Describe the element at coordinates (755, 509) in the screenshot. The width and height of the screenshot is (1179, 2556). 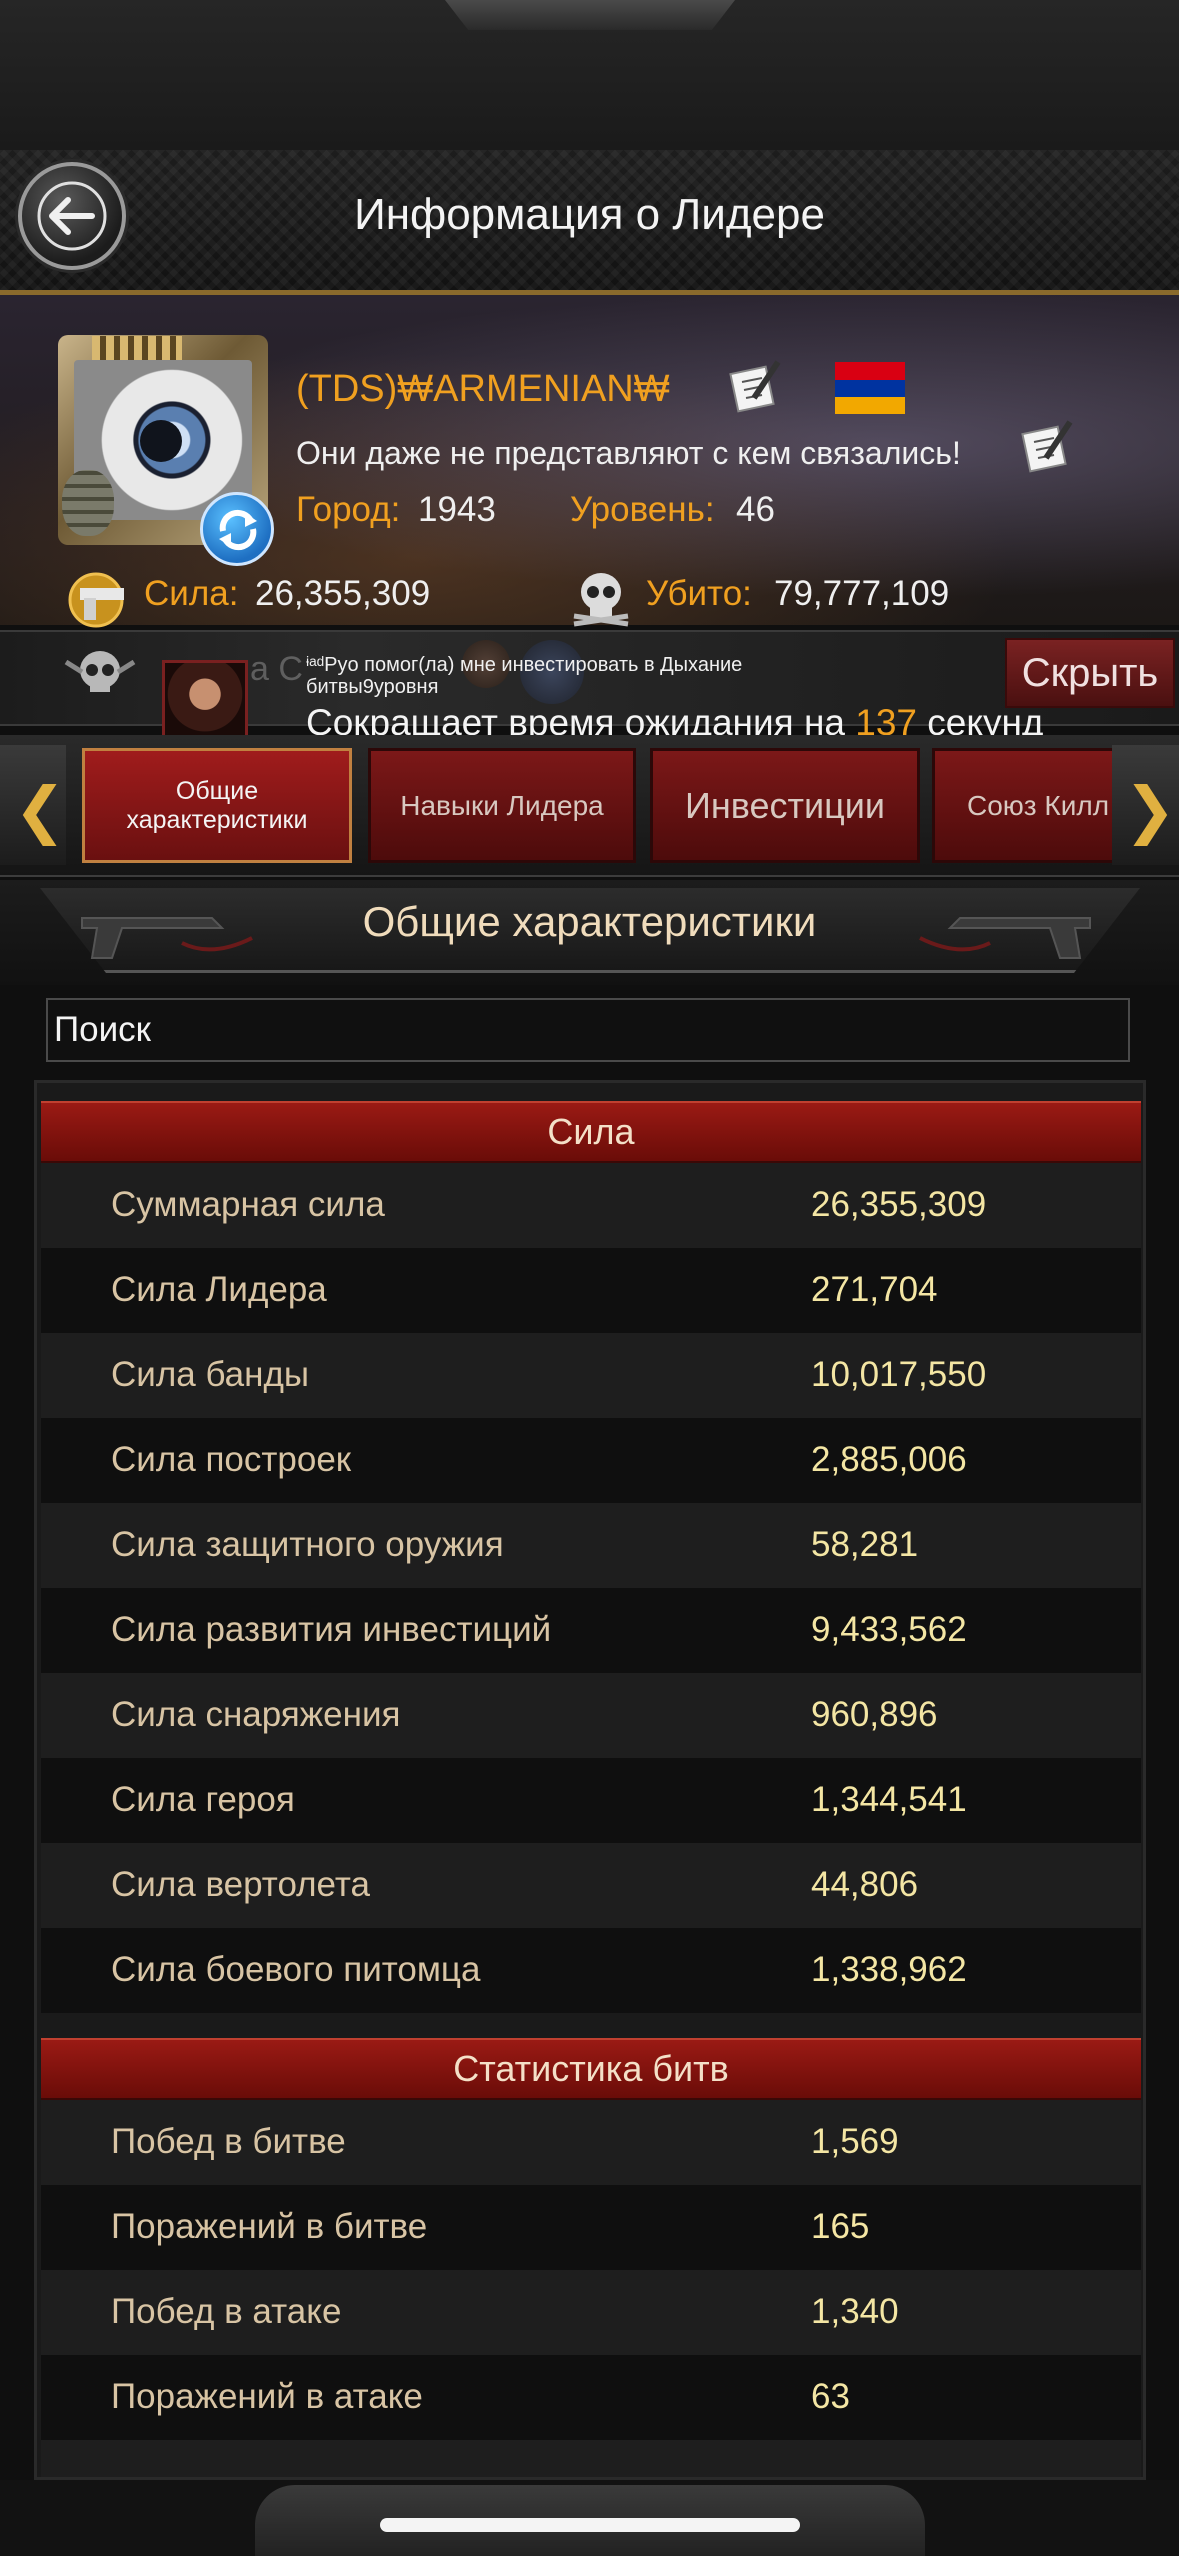
I see `level-value: 46` at that location.